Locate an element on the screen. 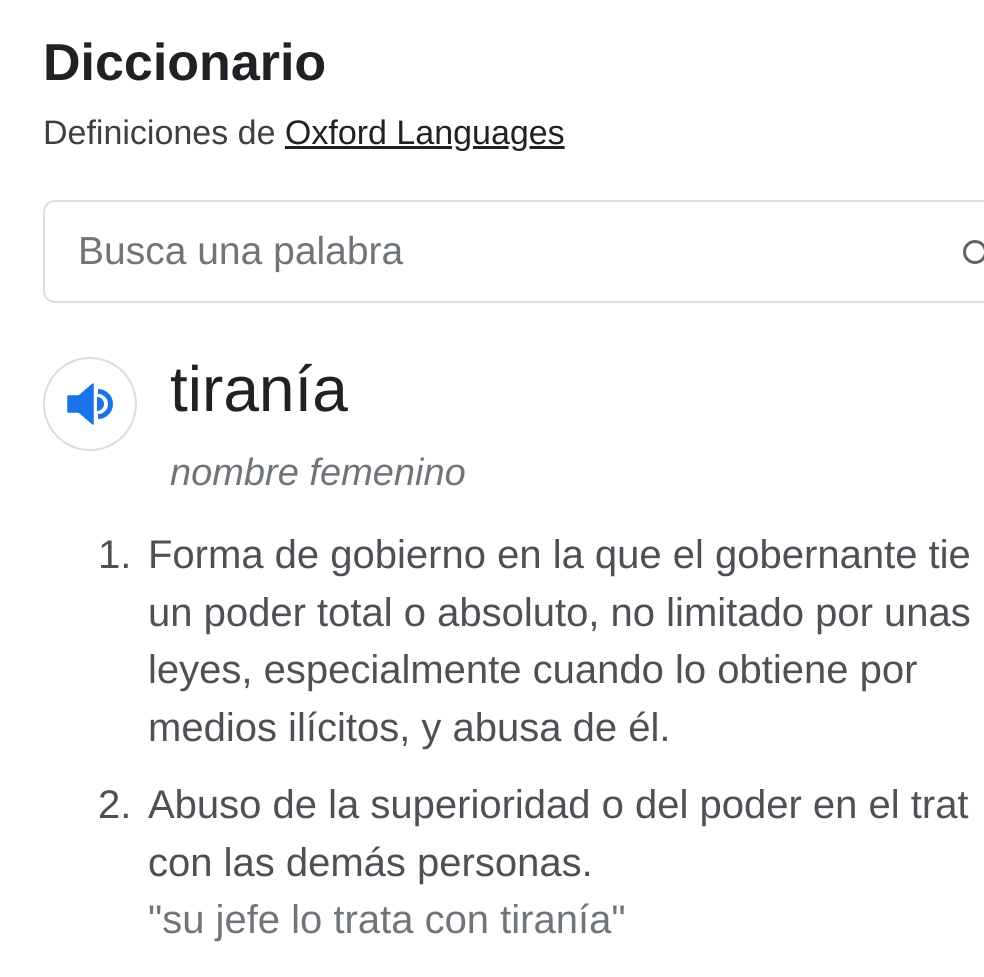 This screenshot has width=984, height=977. search-icon is located at coordinates (972, 252).